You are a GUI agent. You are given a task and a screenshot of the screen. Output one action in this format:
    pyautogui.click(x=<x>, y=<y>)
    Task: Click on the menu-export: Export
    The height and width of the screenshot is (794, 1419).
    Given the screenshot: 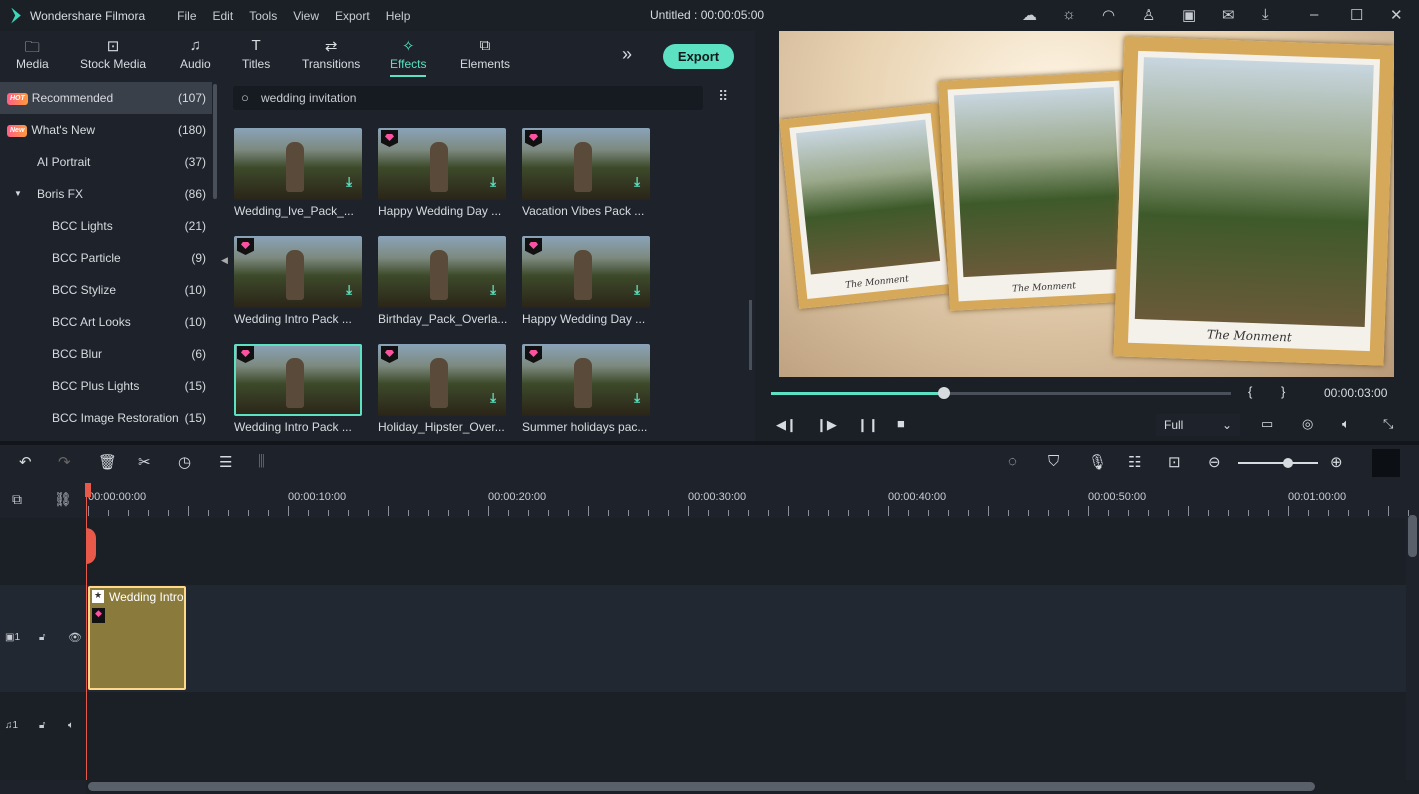 What is the action you would take?
    pyautogui.click(x=352, y=16)
    